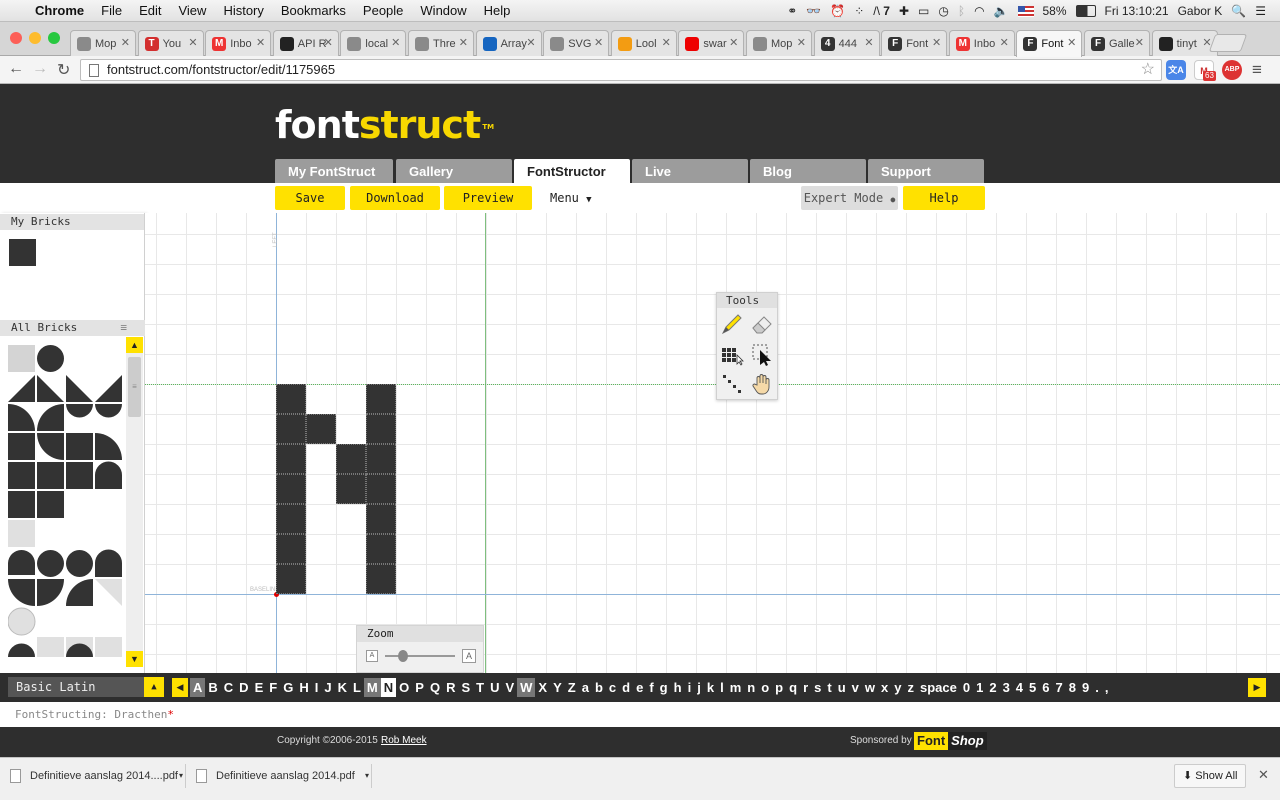  Describe the element at coordinates (134, 387) in the screenshot. I see `scroll-thumb: ≡` at that location.